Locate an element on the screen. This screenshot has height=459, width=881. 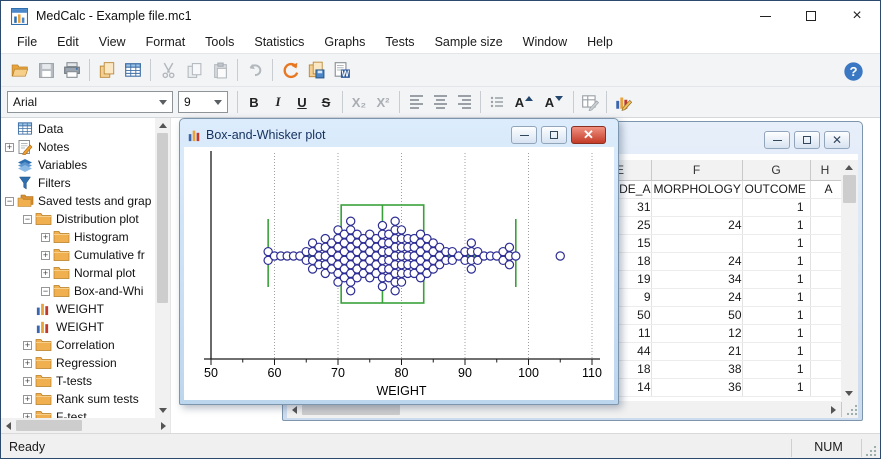
menu-item-file: File is located at coordinates (27, 42).